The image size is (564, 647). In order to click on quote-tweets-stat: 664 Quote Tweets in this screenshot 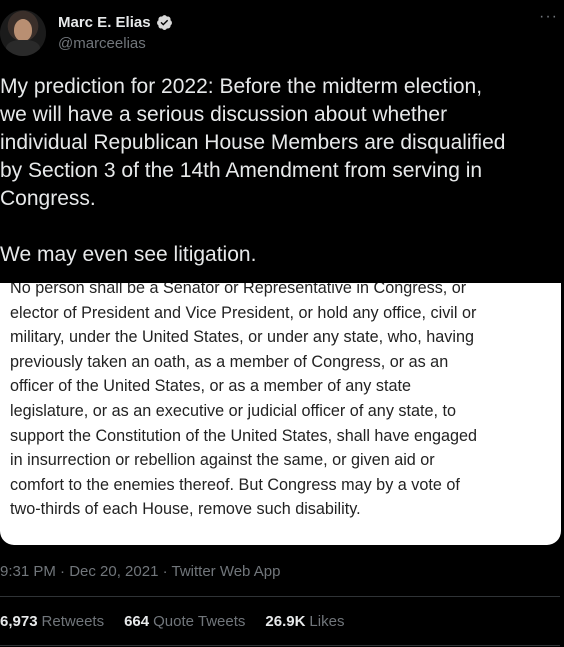, I will do `click(184, 621)`.